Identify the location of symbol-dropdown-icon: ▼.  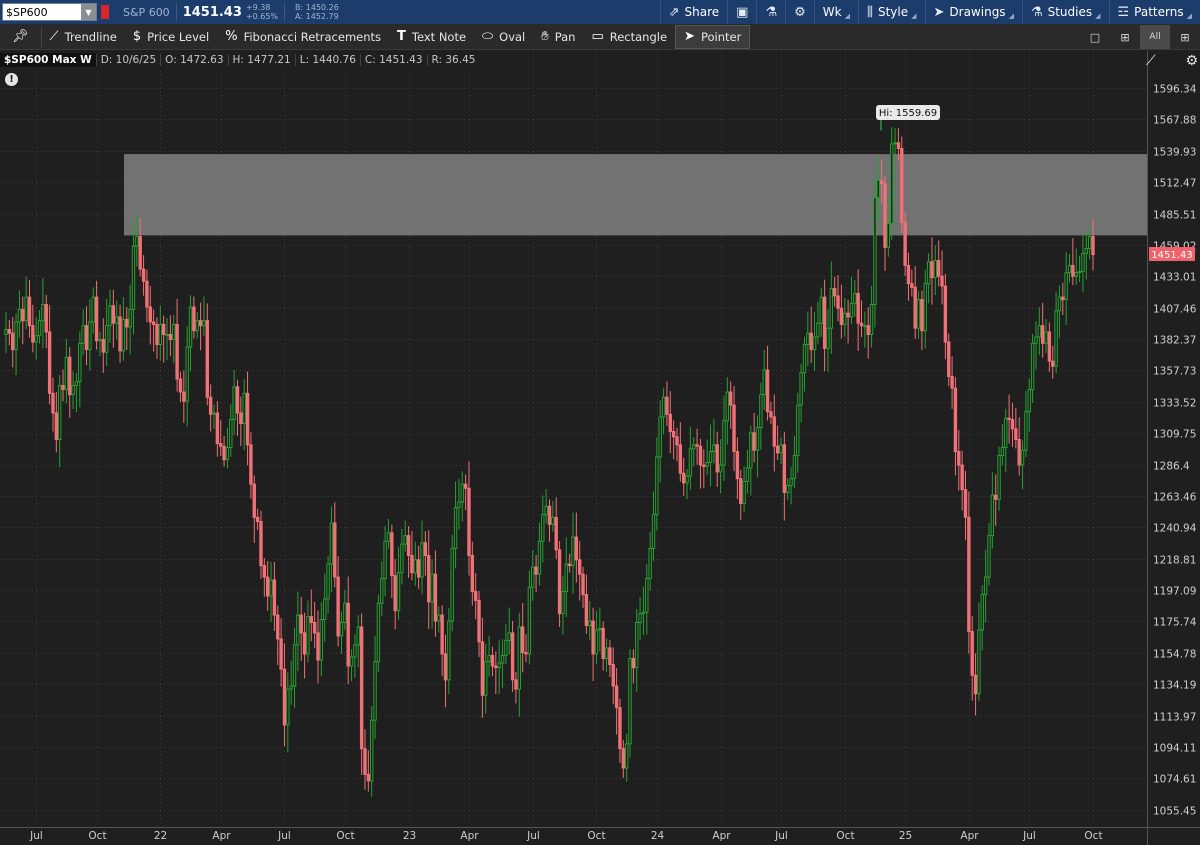
(88, 12).